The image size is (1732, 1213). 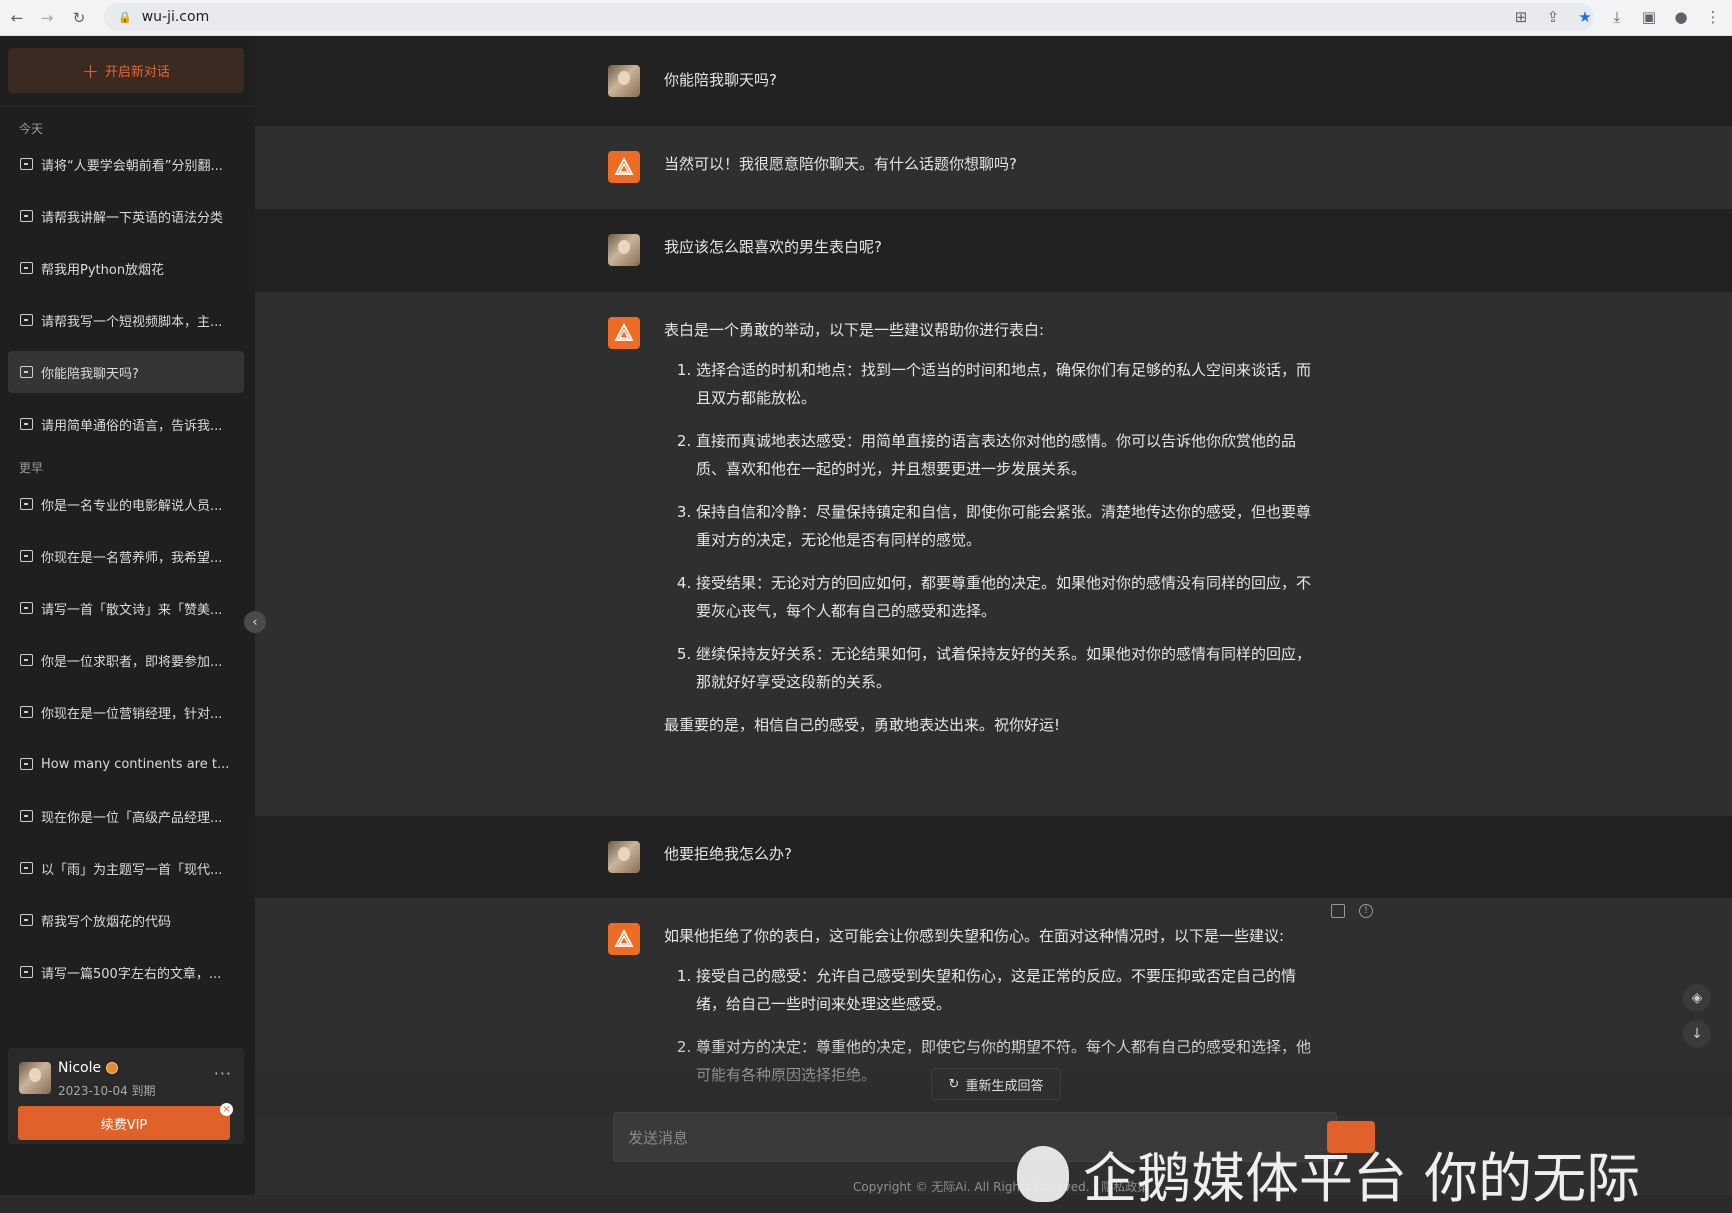 I want to click on message-tools: !, so click(x=1352, y=911).